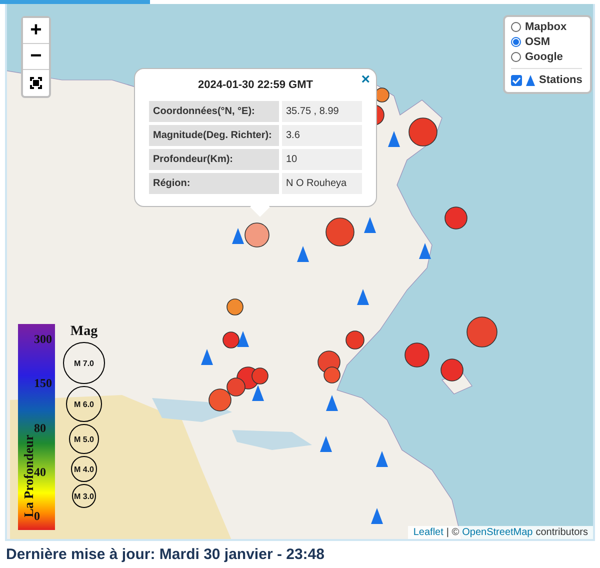 The image size is (600, 568). Describe the element at coordinates (36, 83) in the screenshot. I see `fullscreen-icon` at that location.